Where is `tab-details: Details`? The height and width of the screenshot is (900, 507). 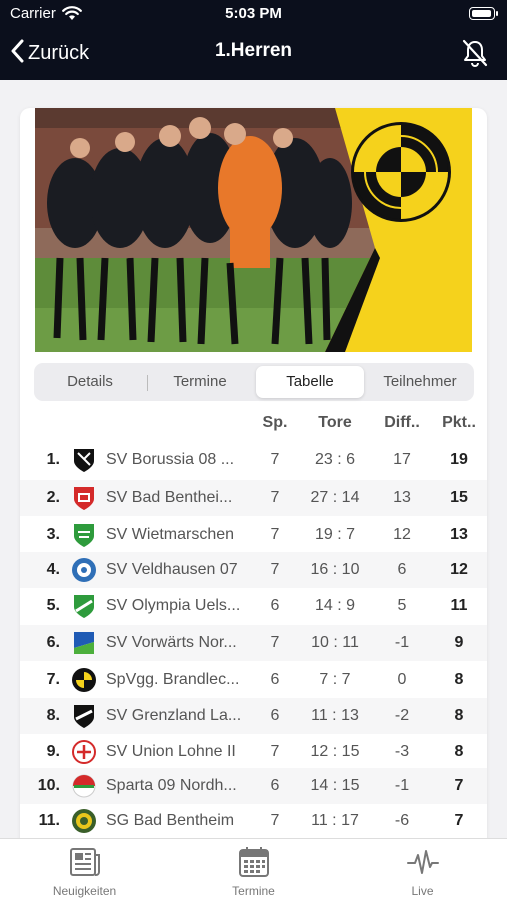 tab-details: Details is located at coordinates (90, 382).